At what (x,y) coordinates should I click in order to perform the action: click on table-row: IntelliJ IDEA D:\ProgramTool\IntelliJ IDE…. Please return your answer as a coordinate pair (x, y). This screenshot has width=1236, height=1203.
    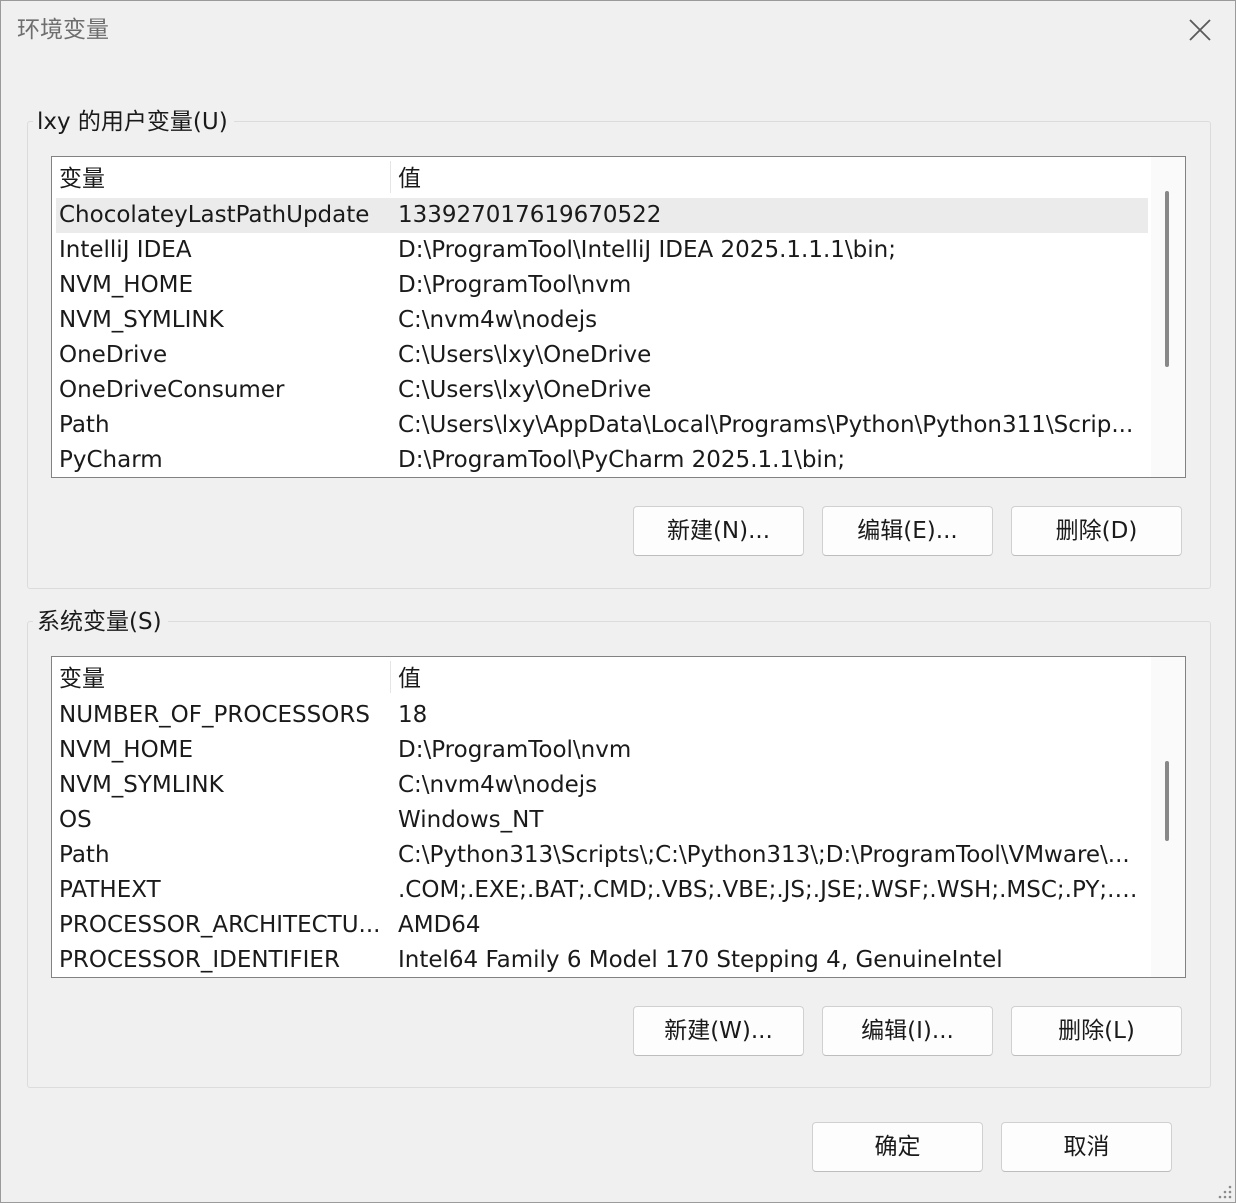
    Looking at the image, I should click on (602, 250).